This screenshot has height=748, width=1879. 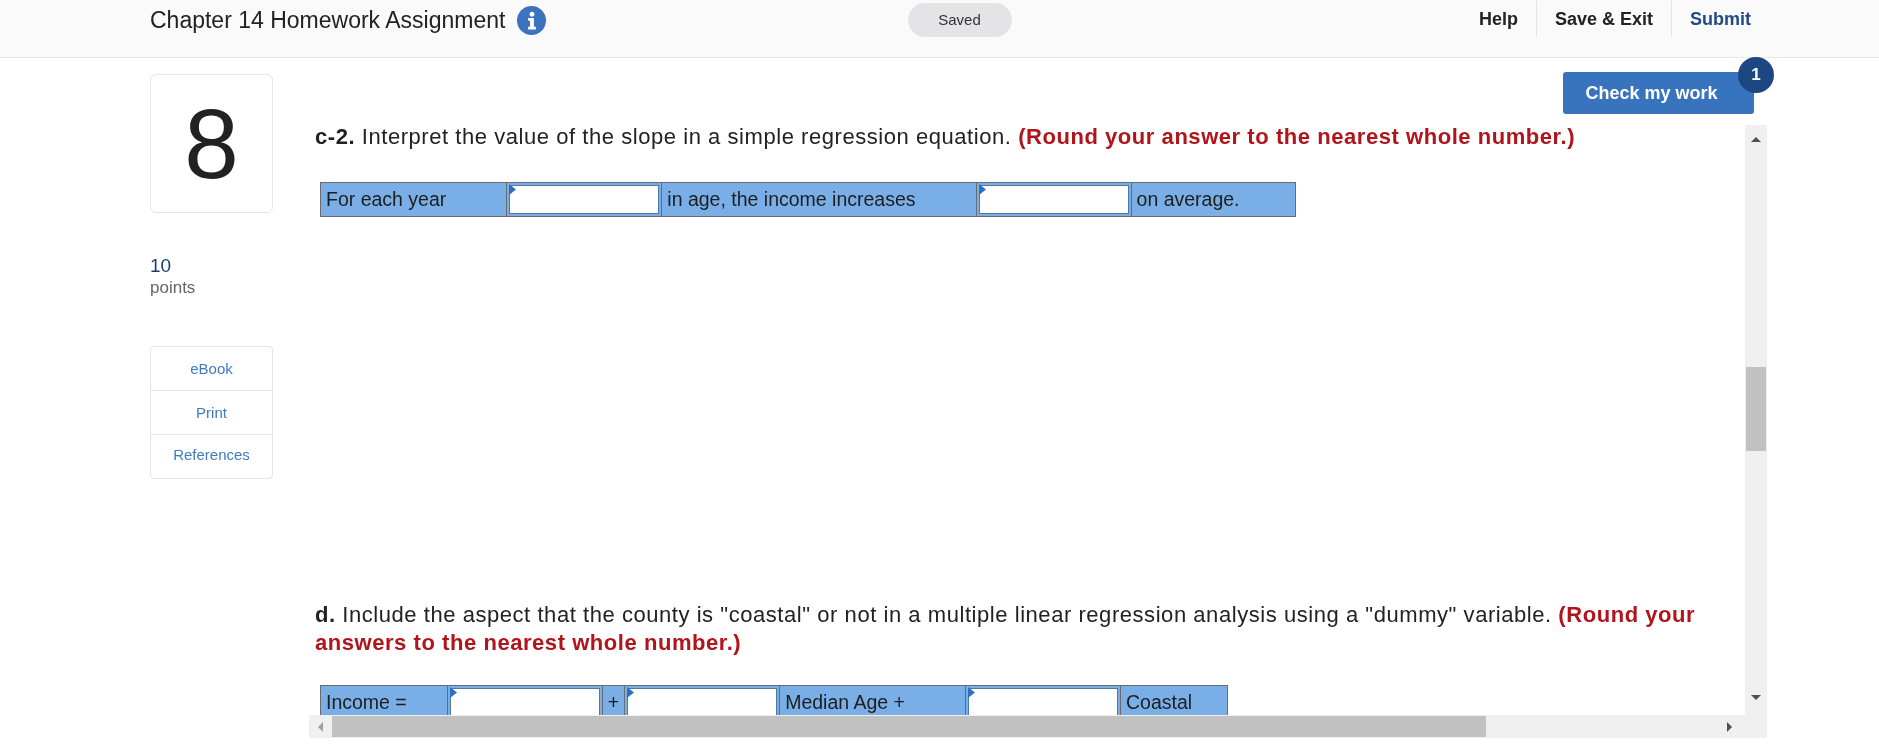 What do you see at coordinates (1174, 700) in the screenshot?
I see `sentence-cell: Coastal` at bounding box center [1174, 700].